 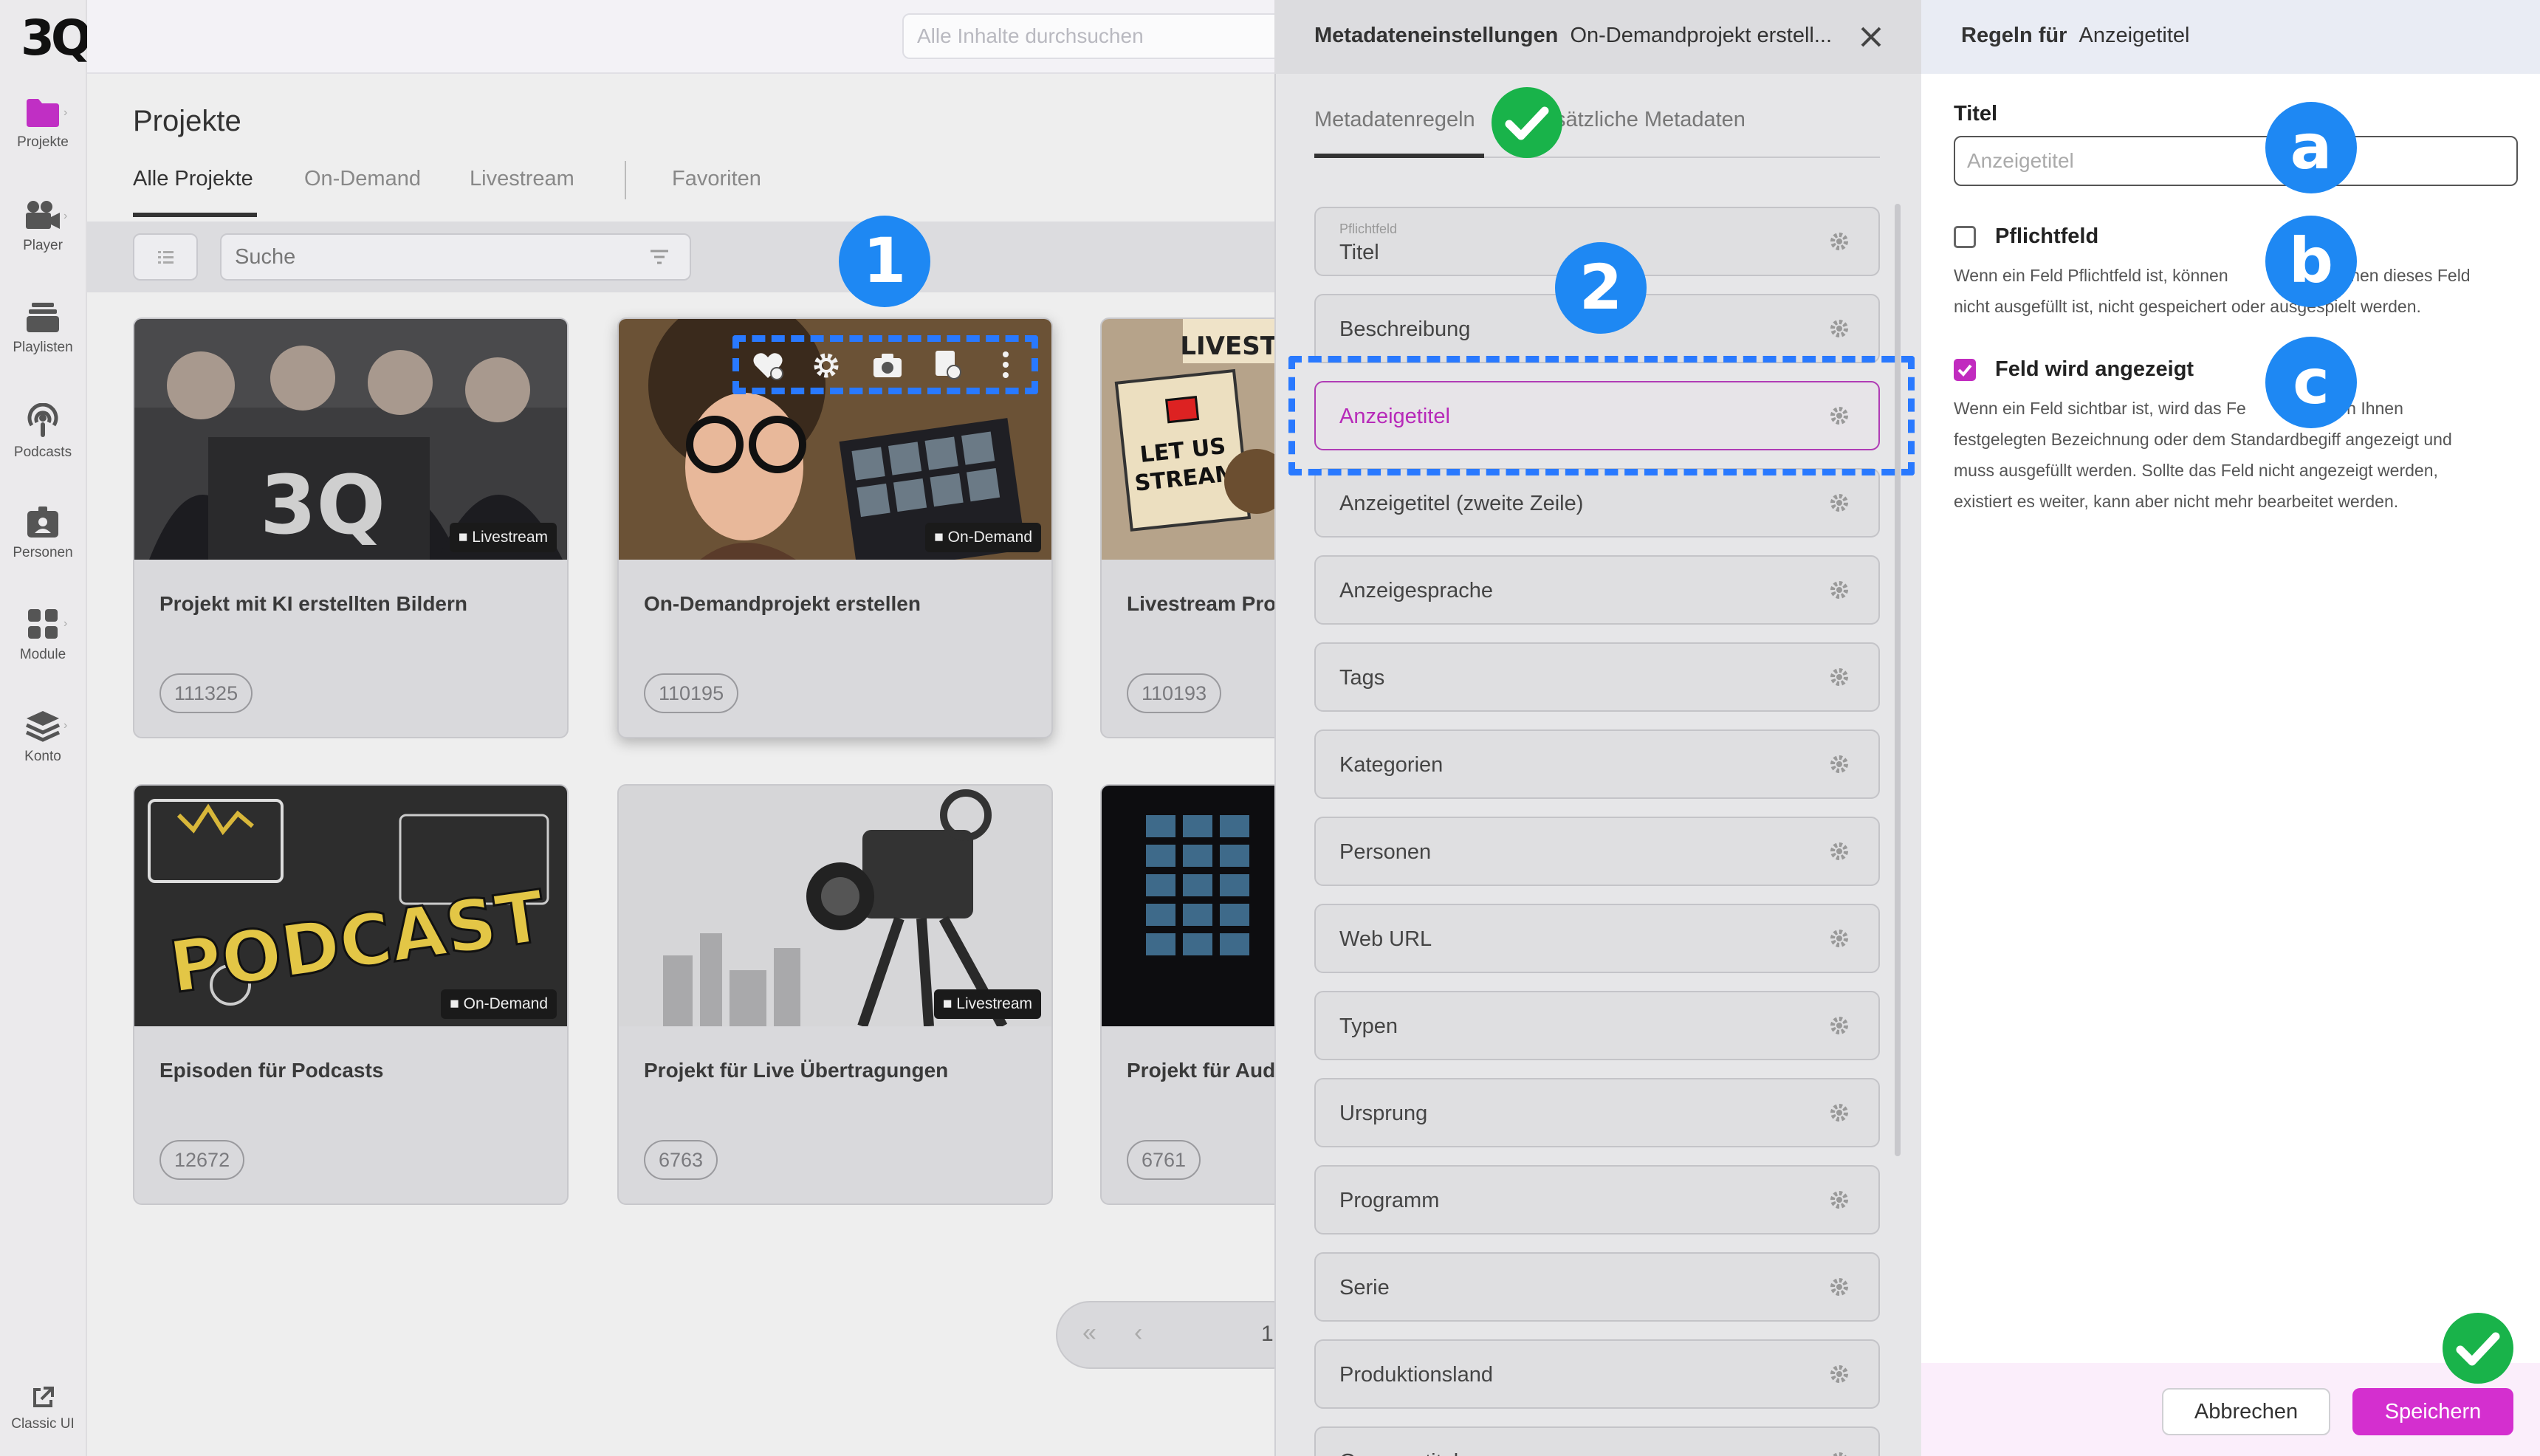 What do you see at coordinates (1898, 680) in the screenshot?
I see `scrollbar` at bounding box center [1898, 680].